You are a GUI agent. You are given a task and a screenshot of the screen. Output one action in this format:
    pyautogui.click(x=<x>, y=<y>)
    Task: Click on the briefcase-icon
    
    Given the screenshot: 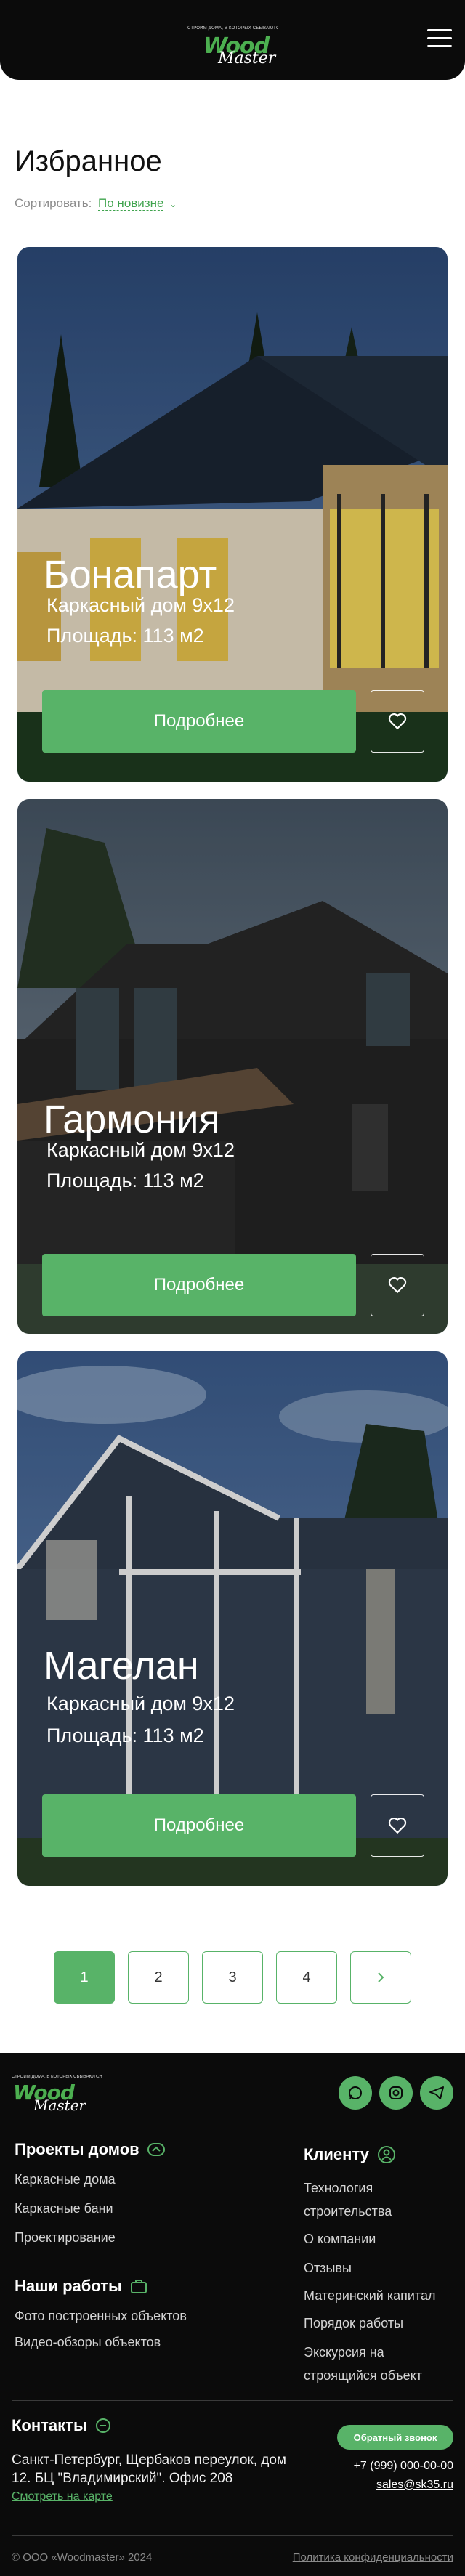 What is the action you would take?
    pyautogui.click(x=138, y=2286)
    